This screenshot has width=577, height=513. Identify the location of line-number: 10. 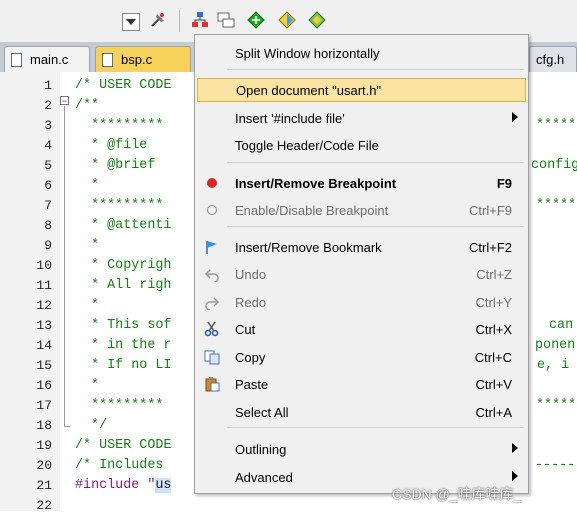
(44, 265).